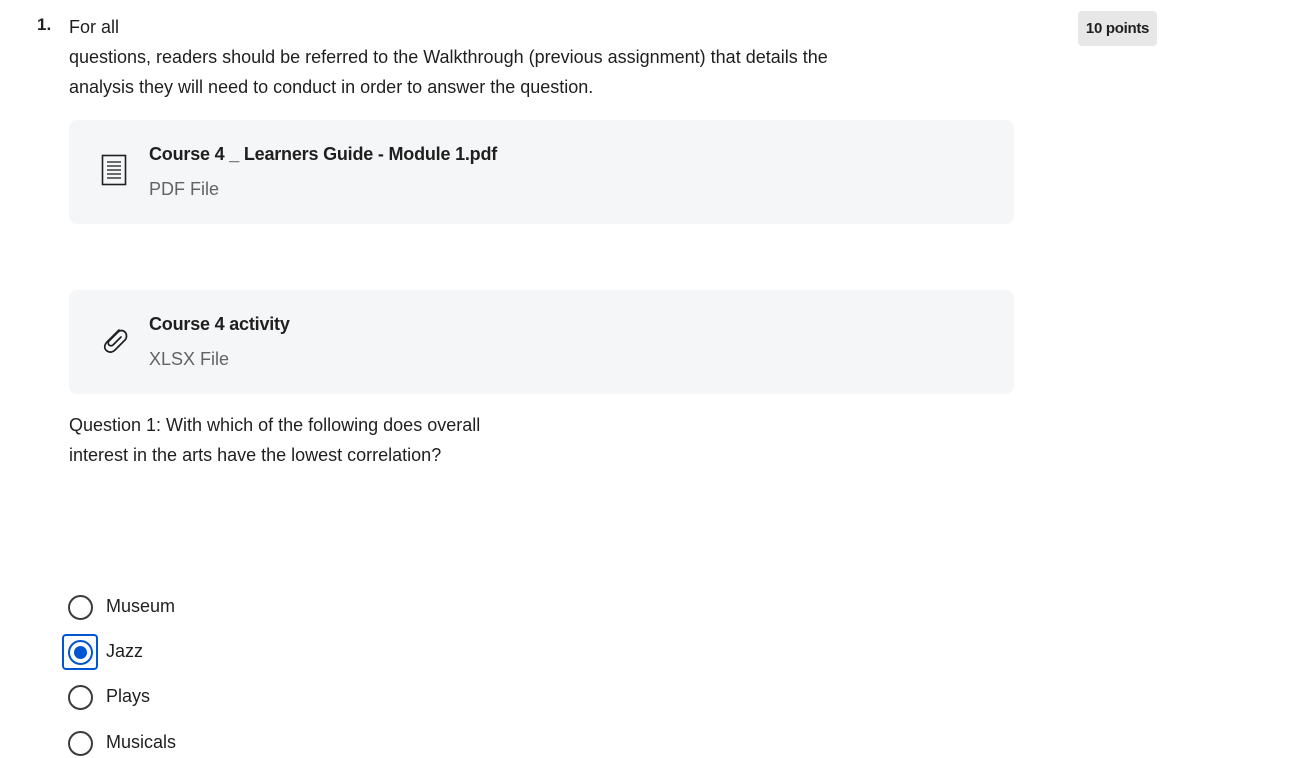 The height and width of the screenshot is (758, 1306). I want to click on intro-line: For all, so click(94, 27).